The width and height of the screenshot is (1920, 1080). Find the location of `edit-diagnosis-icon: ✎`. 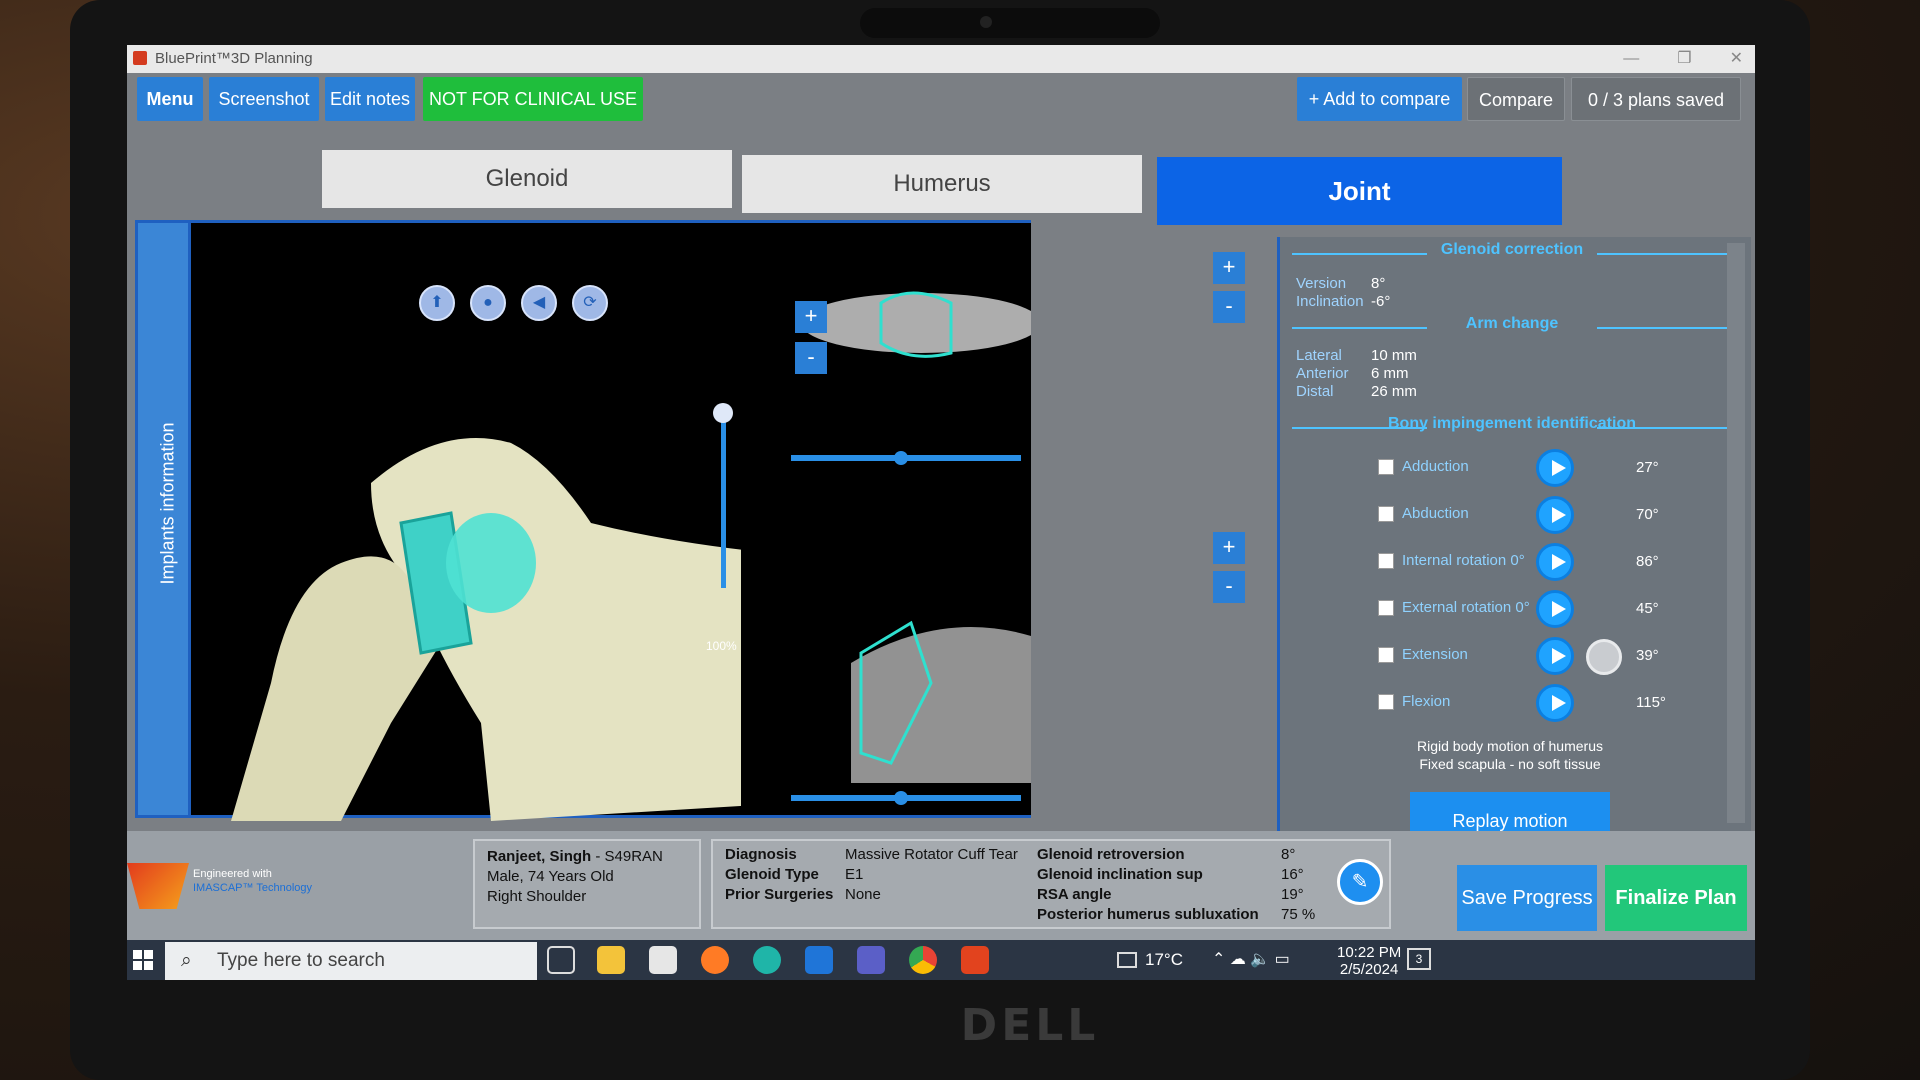

edit-diagnosis-icon: ✎ is located at coordinates (1360, 882).